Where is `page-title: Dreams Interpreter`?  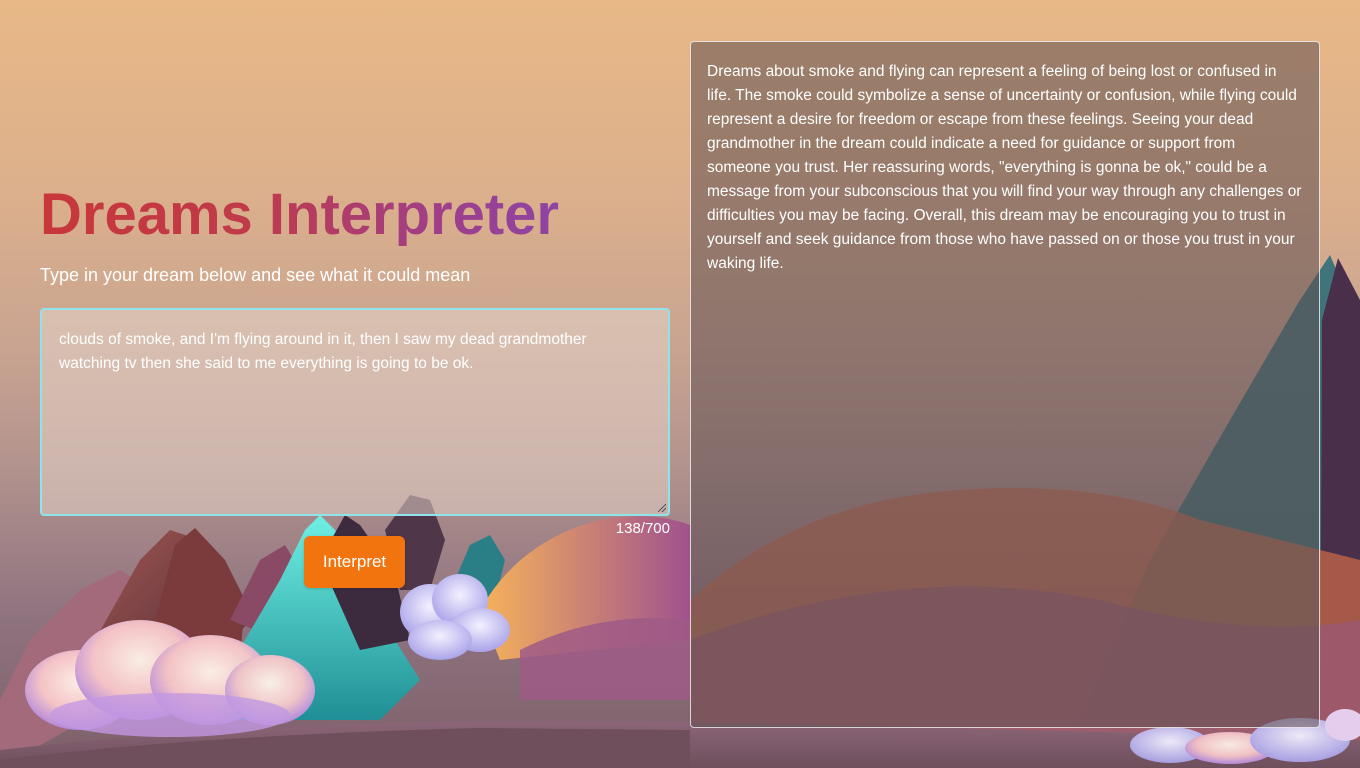
page-title: Dreams Interpreter is located at coordinates (299, 215).